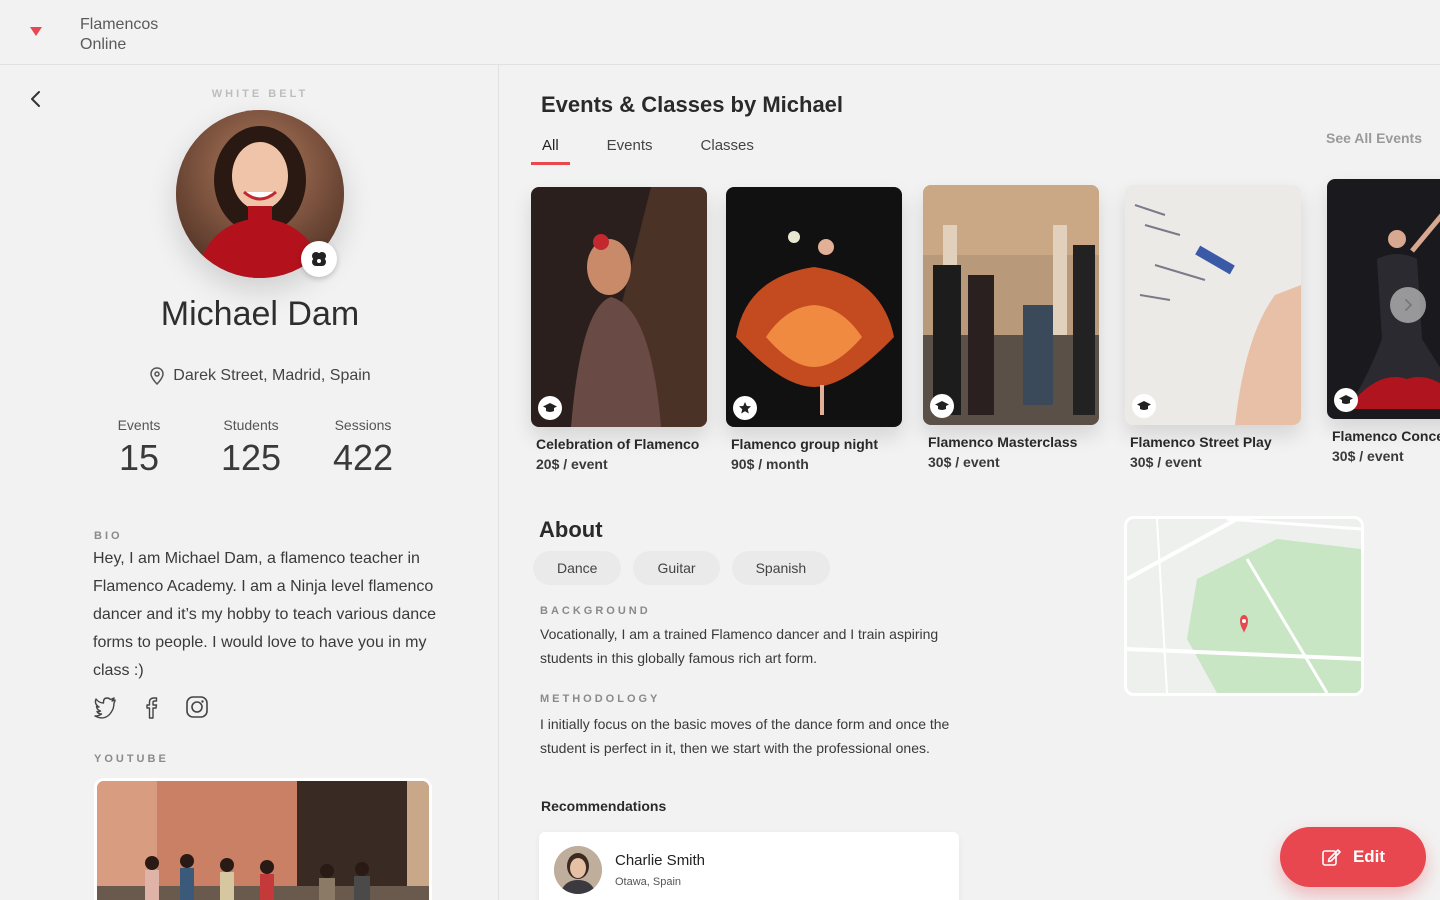  I want to click on belt-badge, so click(319, 259).